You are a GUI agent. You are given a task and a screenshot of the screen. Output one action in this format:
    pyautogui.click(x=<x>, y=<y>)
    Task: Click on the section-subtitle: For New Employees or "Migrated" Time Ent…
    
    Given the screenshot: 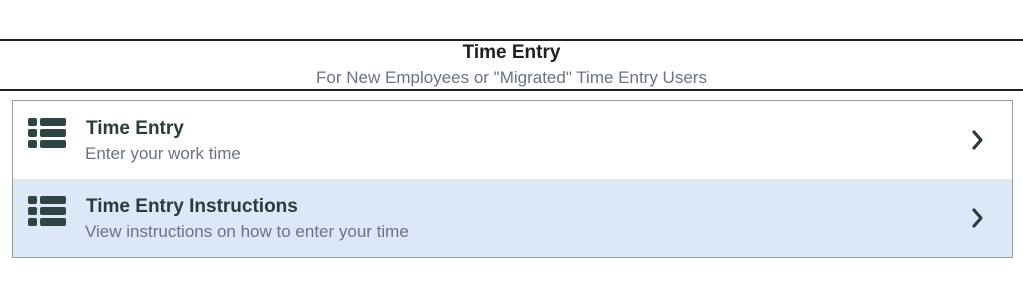 What is the action you would take?
    pyautogui.click(x=511, y=77)
    